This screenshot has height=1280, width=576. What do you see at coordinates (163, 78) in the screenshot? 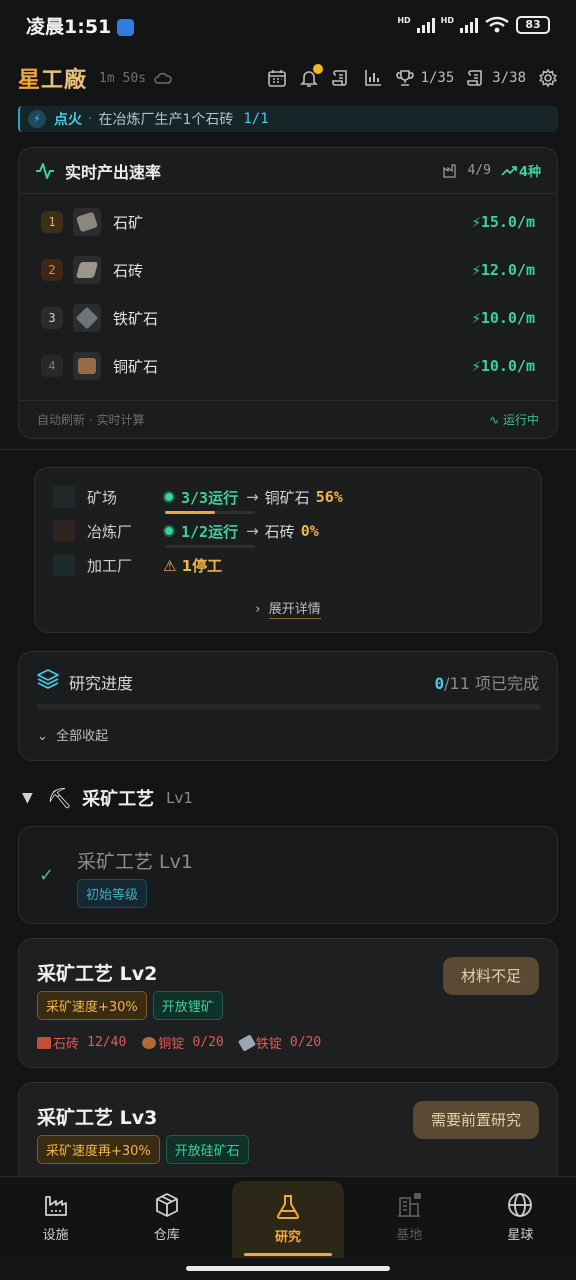
I see `cloud-icon` at bounding box center [163, 78].